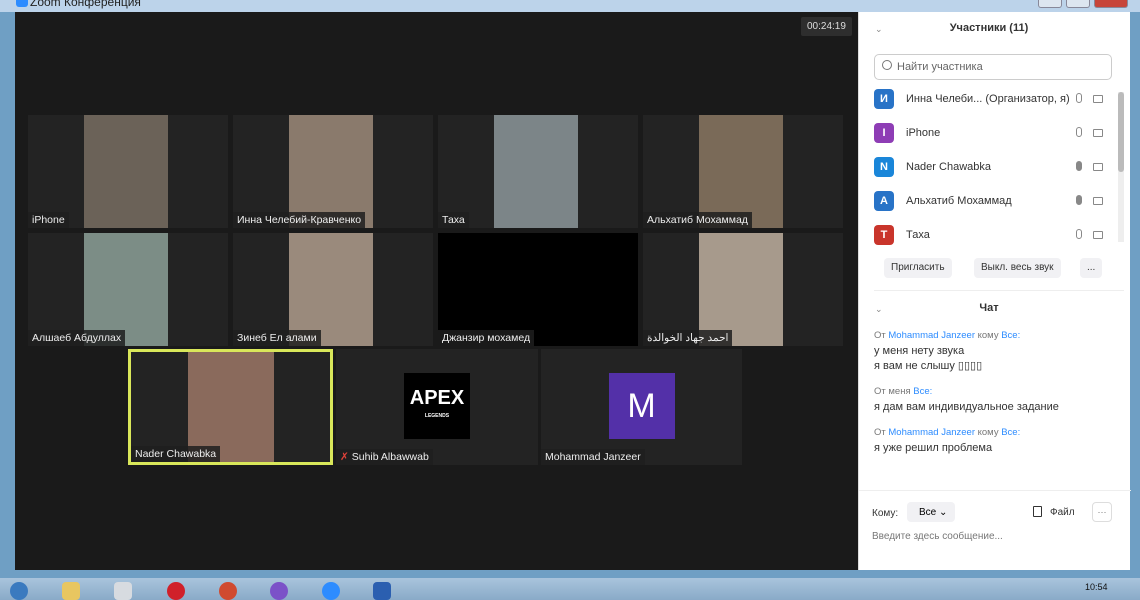 This screenshot has height=600, width=1140. Describe the element at coordinates (48, 220) in the screenshot. I see `participant-name-label: iPhone` at that location.